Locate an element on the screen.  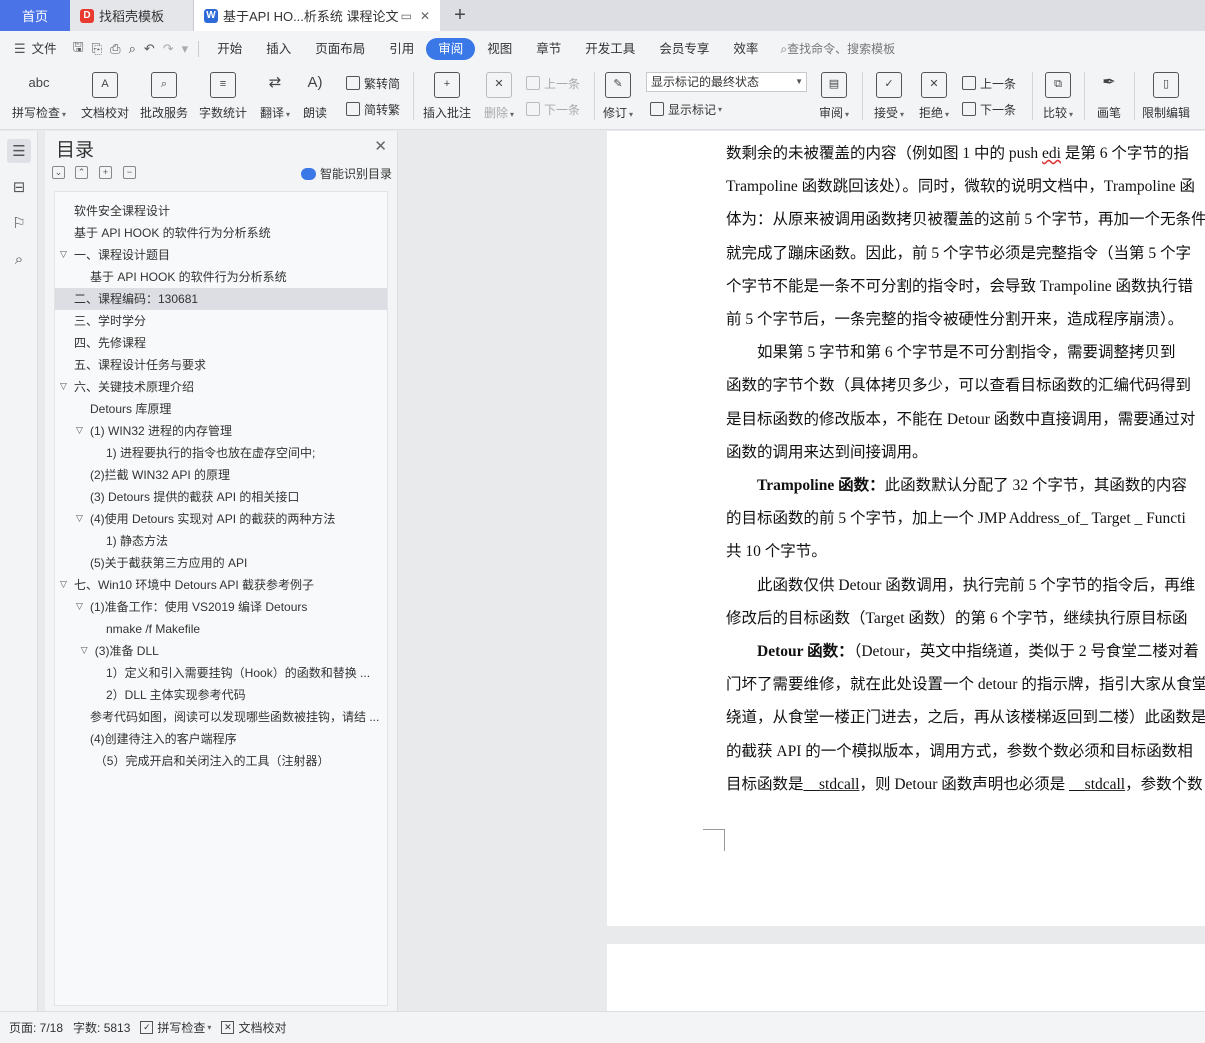
document-line: 如果第 5 字节和第 6 个字节是不可分割指令，需要调整拷贝到 is located at coordinates (951, 351).